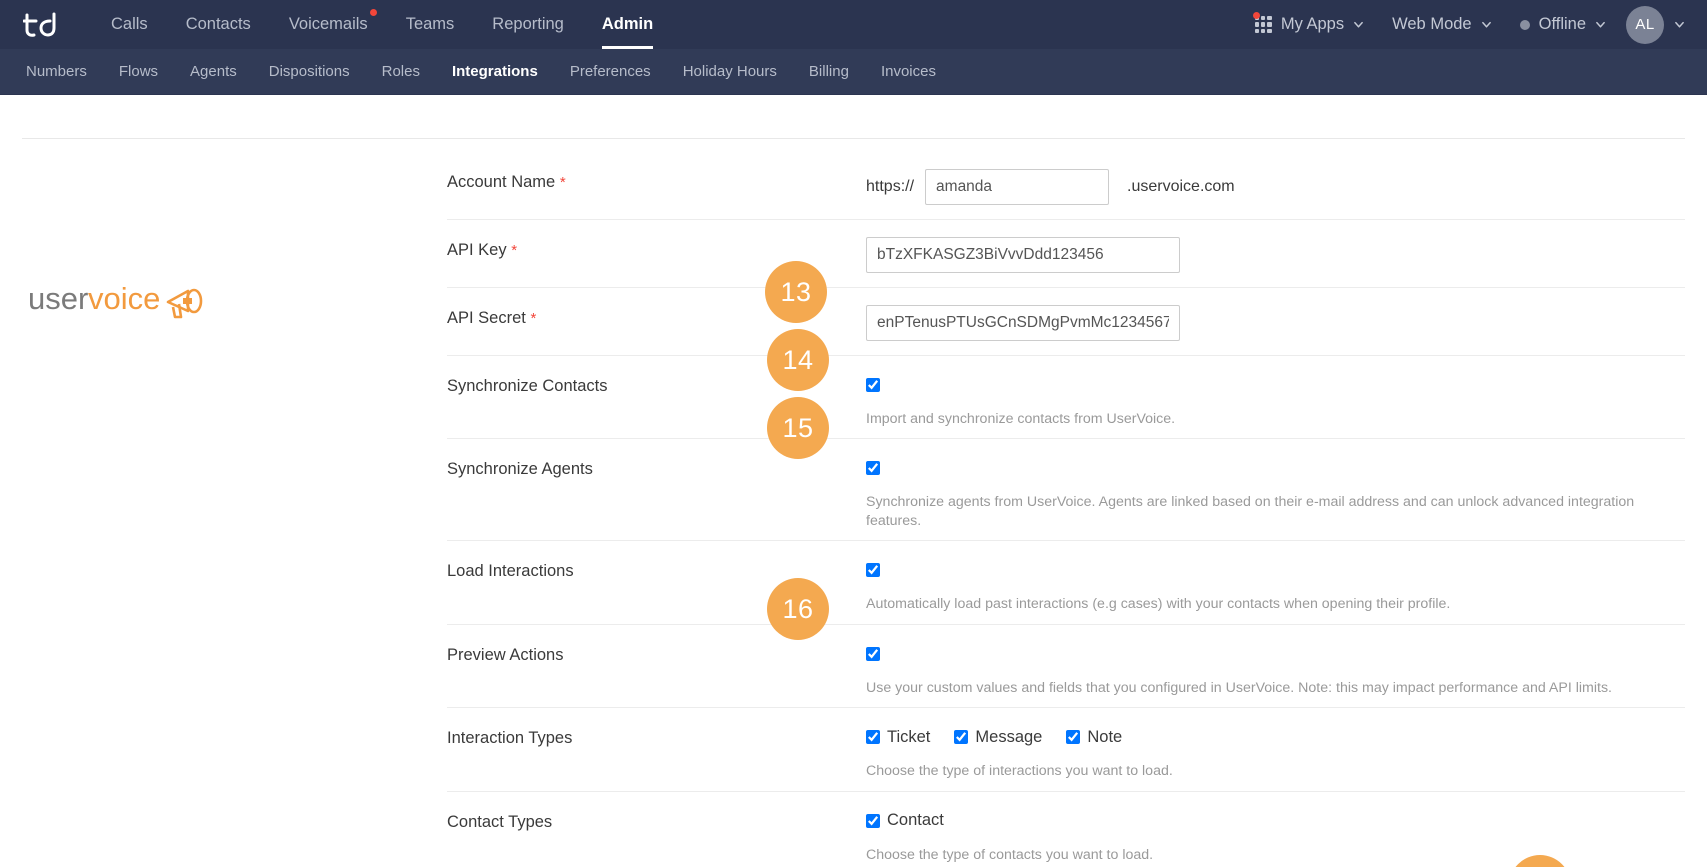 The height and width of the screenshot is (867, 1707). What do you see at coordinates (373, 12) in the screenshot?
I see `notification-dot-icon` at bounding box center [373, 12].